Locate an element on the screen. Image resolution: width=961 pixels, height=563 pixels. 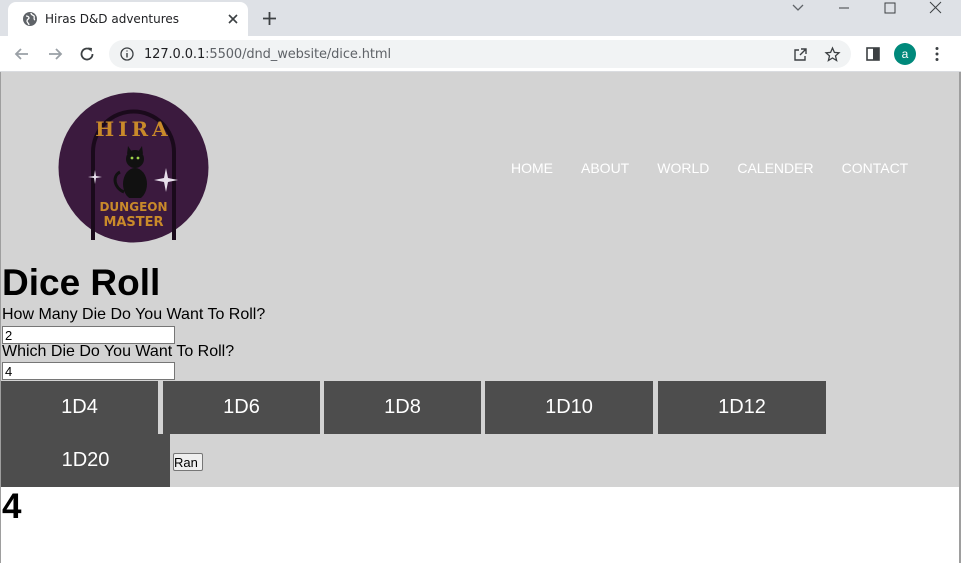
tab-title: Hiras D&D adventures is located at coordinates (112, 19).